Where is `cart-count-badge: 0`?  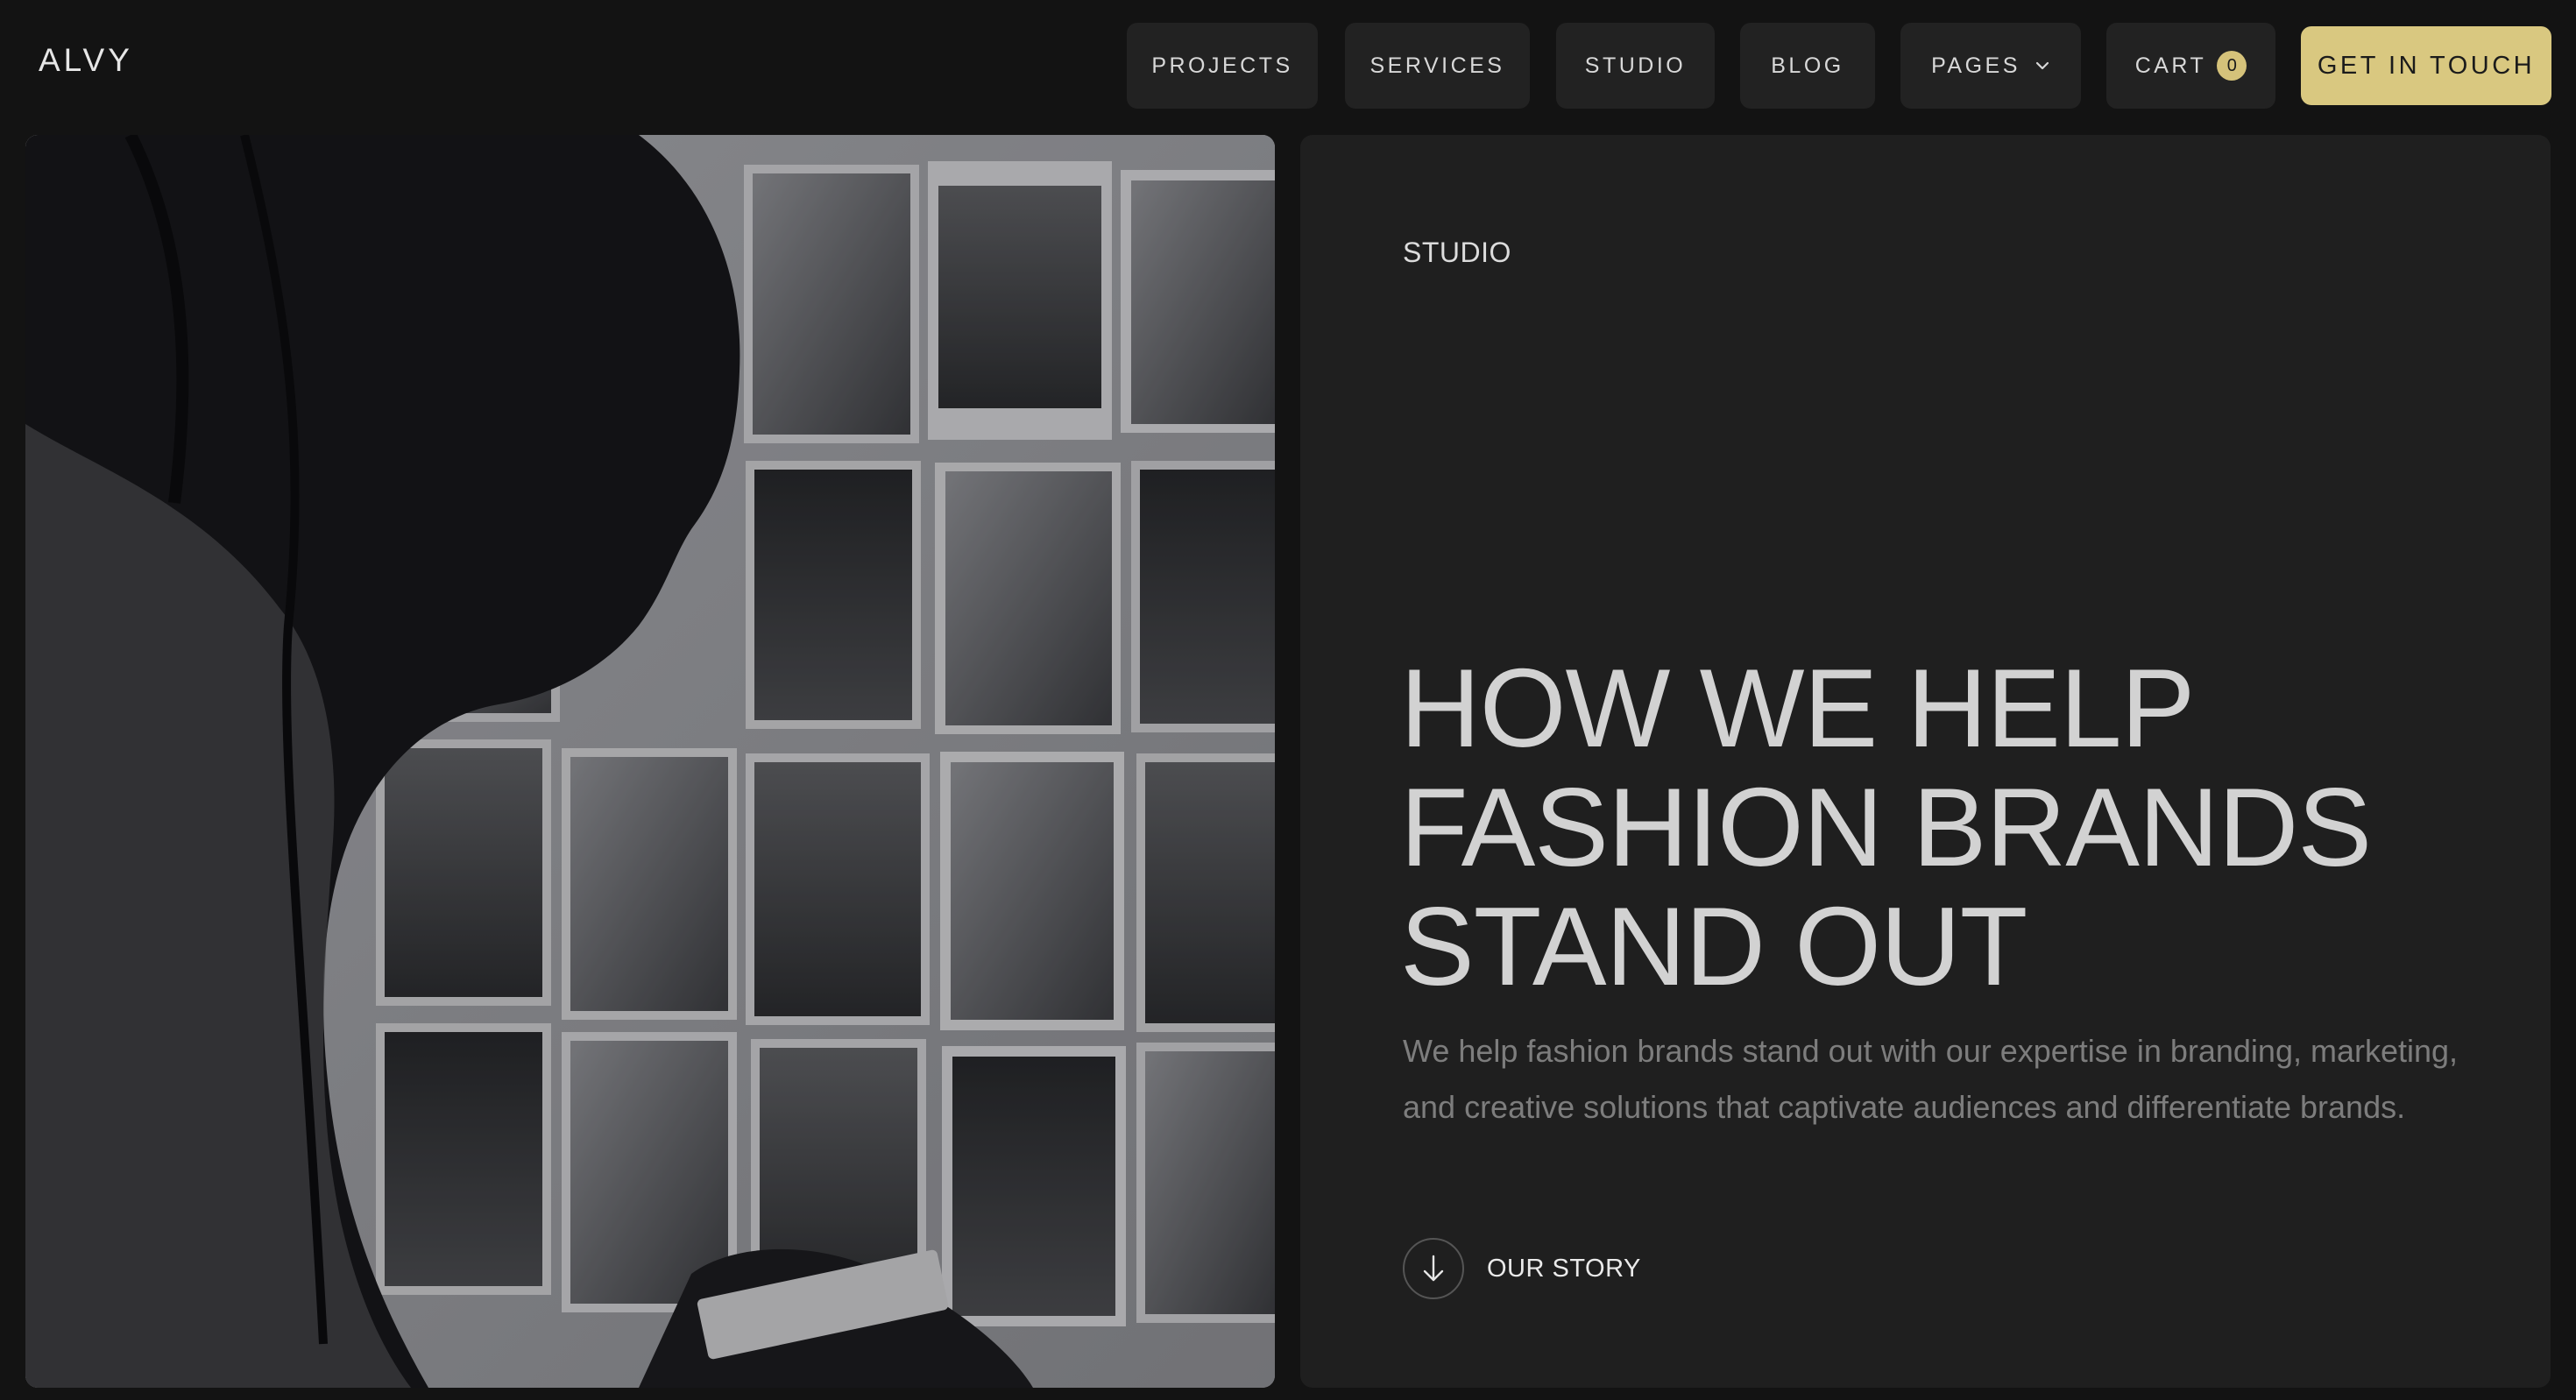 cart-count-badge: 0 is located at coordinates (2232, 66).